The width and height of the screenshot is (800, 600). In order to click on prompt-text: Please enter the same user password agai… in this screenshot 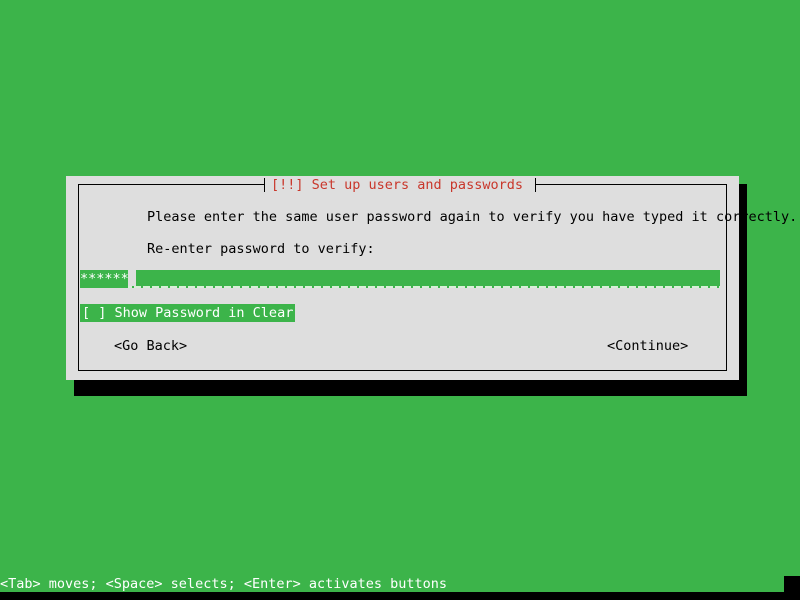, I will do `click(472, 217)`.